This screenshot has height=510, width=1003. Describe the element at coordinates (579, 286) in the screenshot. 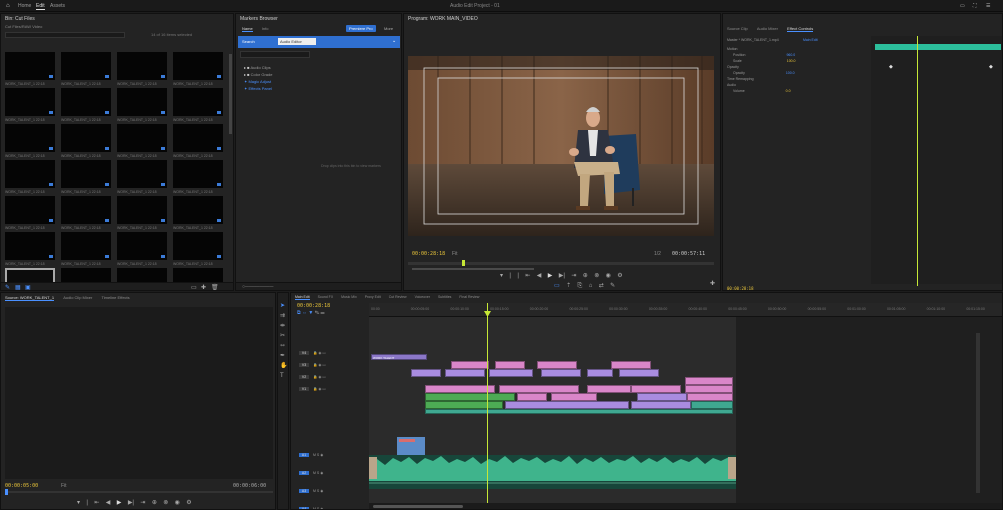

I see `extract-icon: ⎘` at that location.